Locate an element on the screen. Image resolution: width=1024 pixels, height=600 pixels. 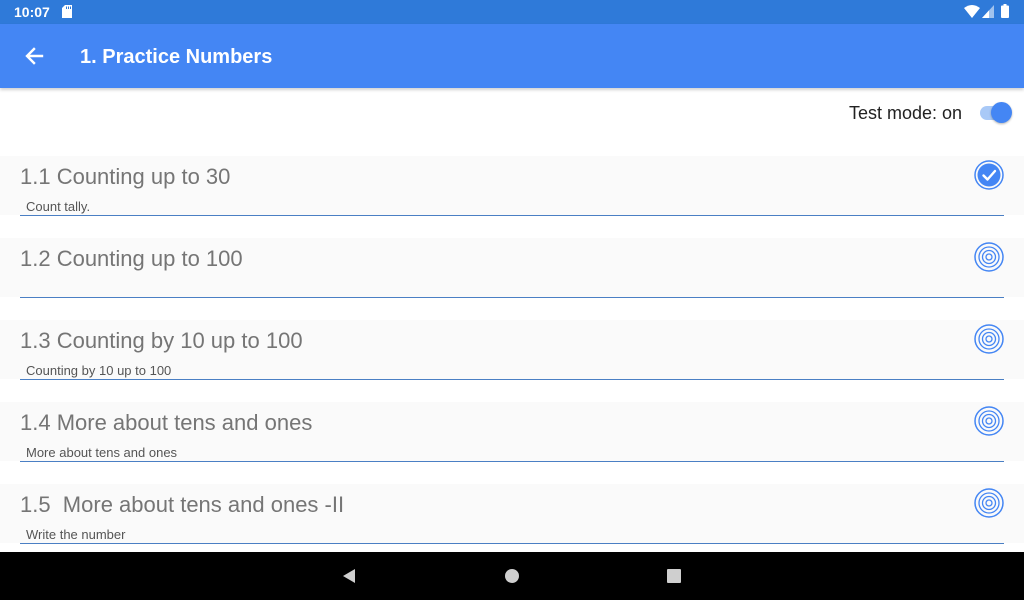
lesson-title: 1.5 More about tens and ones -II is located at coordinates (182, 504).